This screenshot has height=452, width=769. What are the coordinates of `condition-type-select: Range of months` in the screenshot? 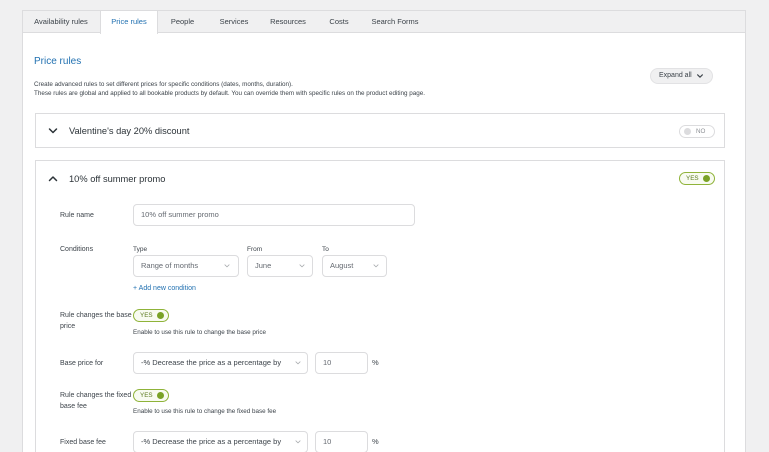 It's located at (186, 266).